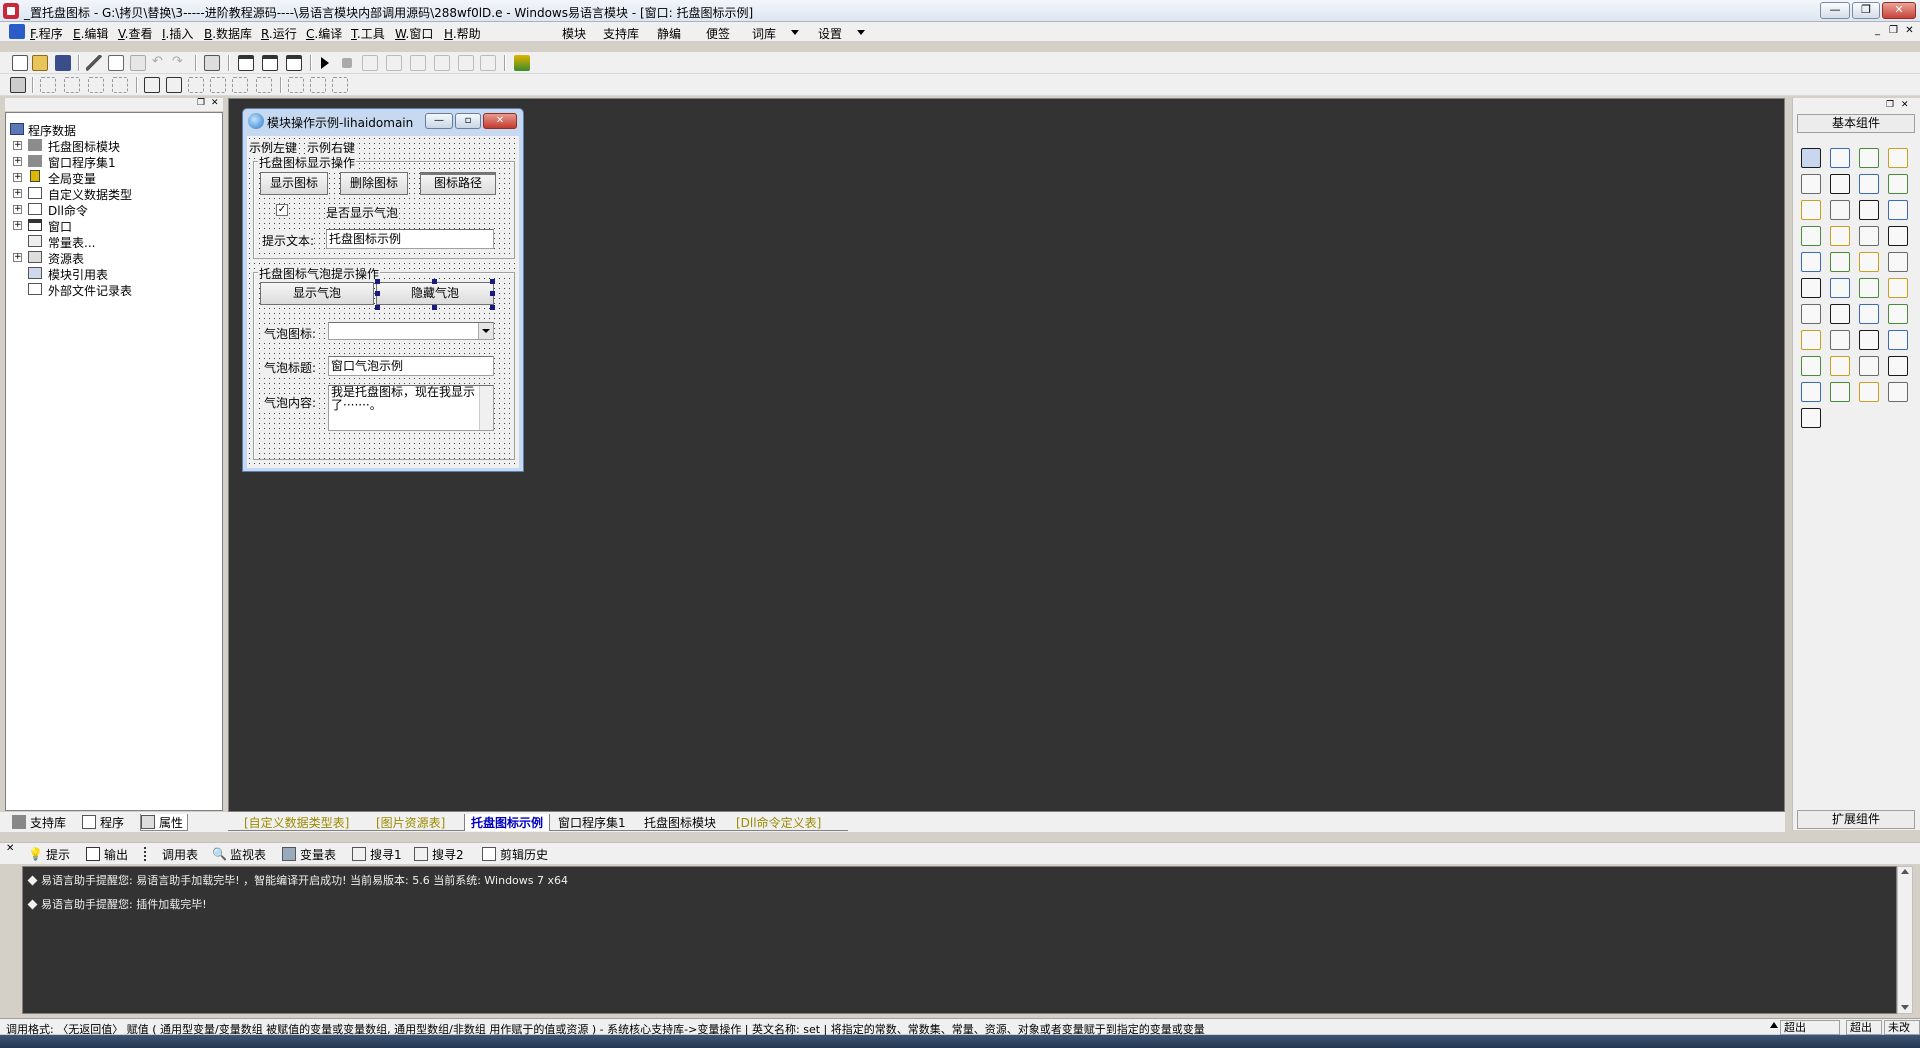  I want to click on show-icon-button: 显示图标, so click(294, 183).